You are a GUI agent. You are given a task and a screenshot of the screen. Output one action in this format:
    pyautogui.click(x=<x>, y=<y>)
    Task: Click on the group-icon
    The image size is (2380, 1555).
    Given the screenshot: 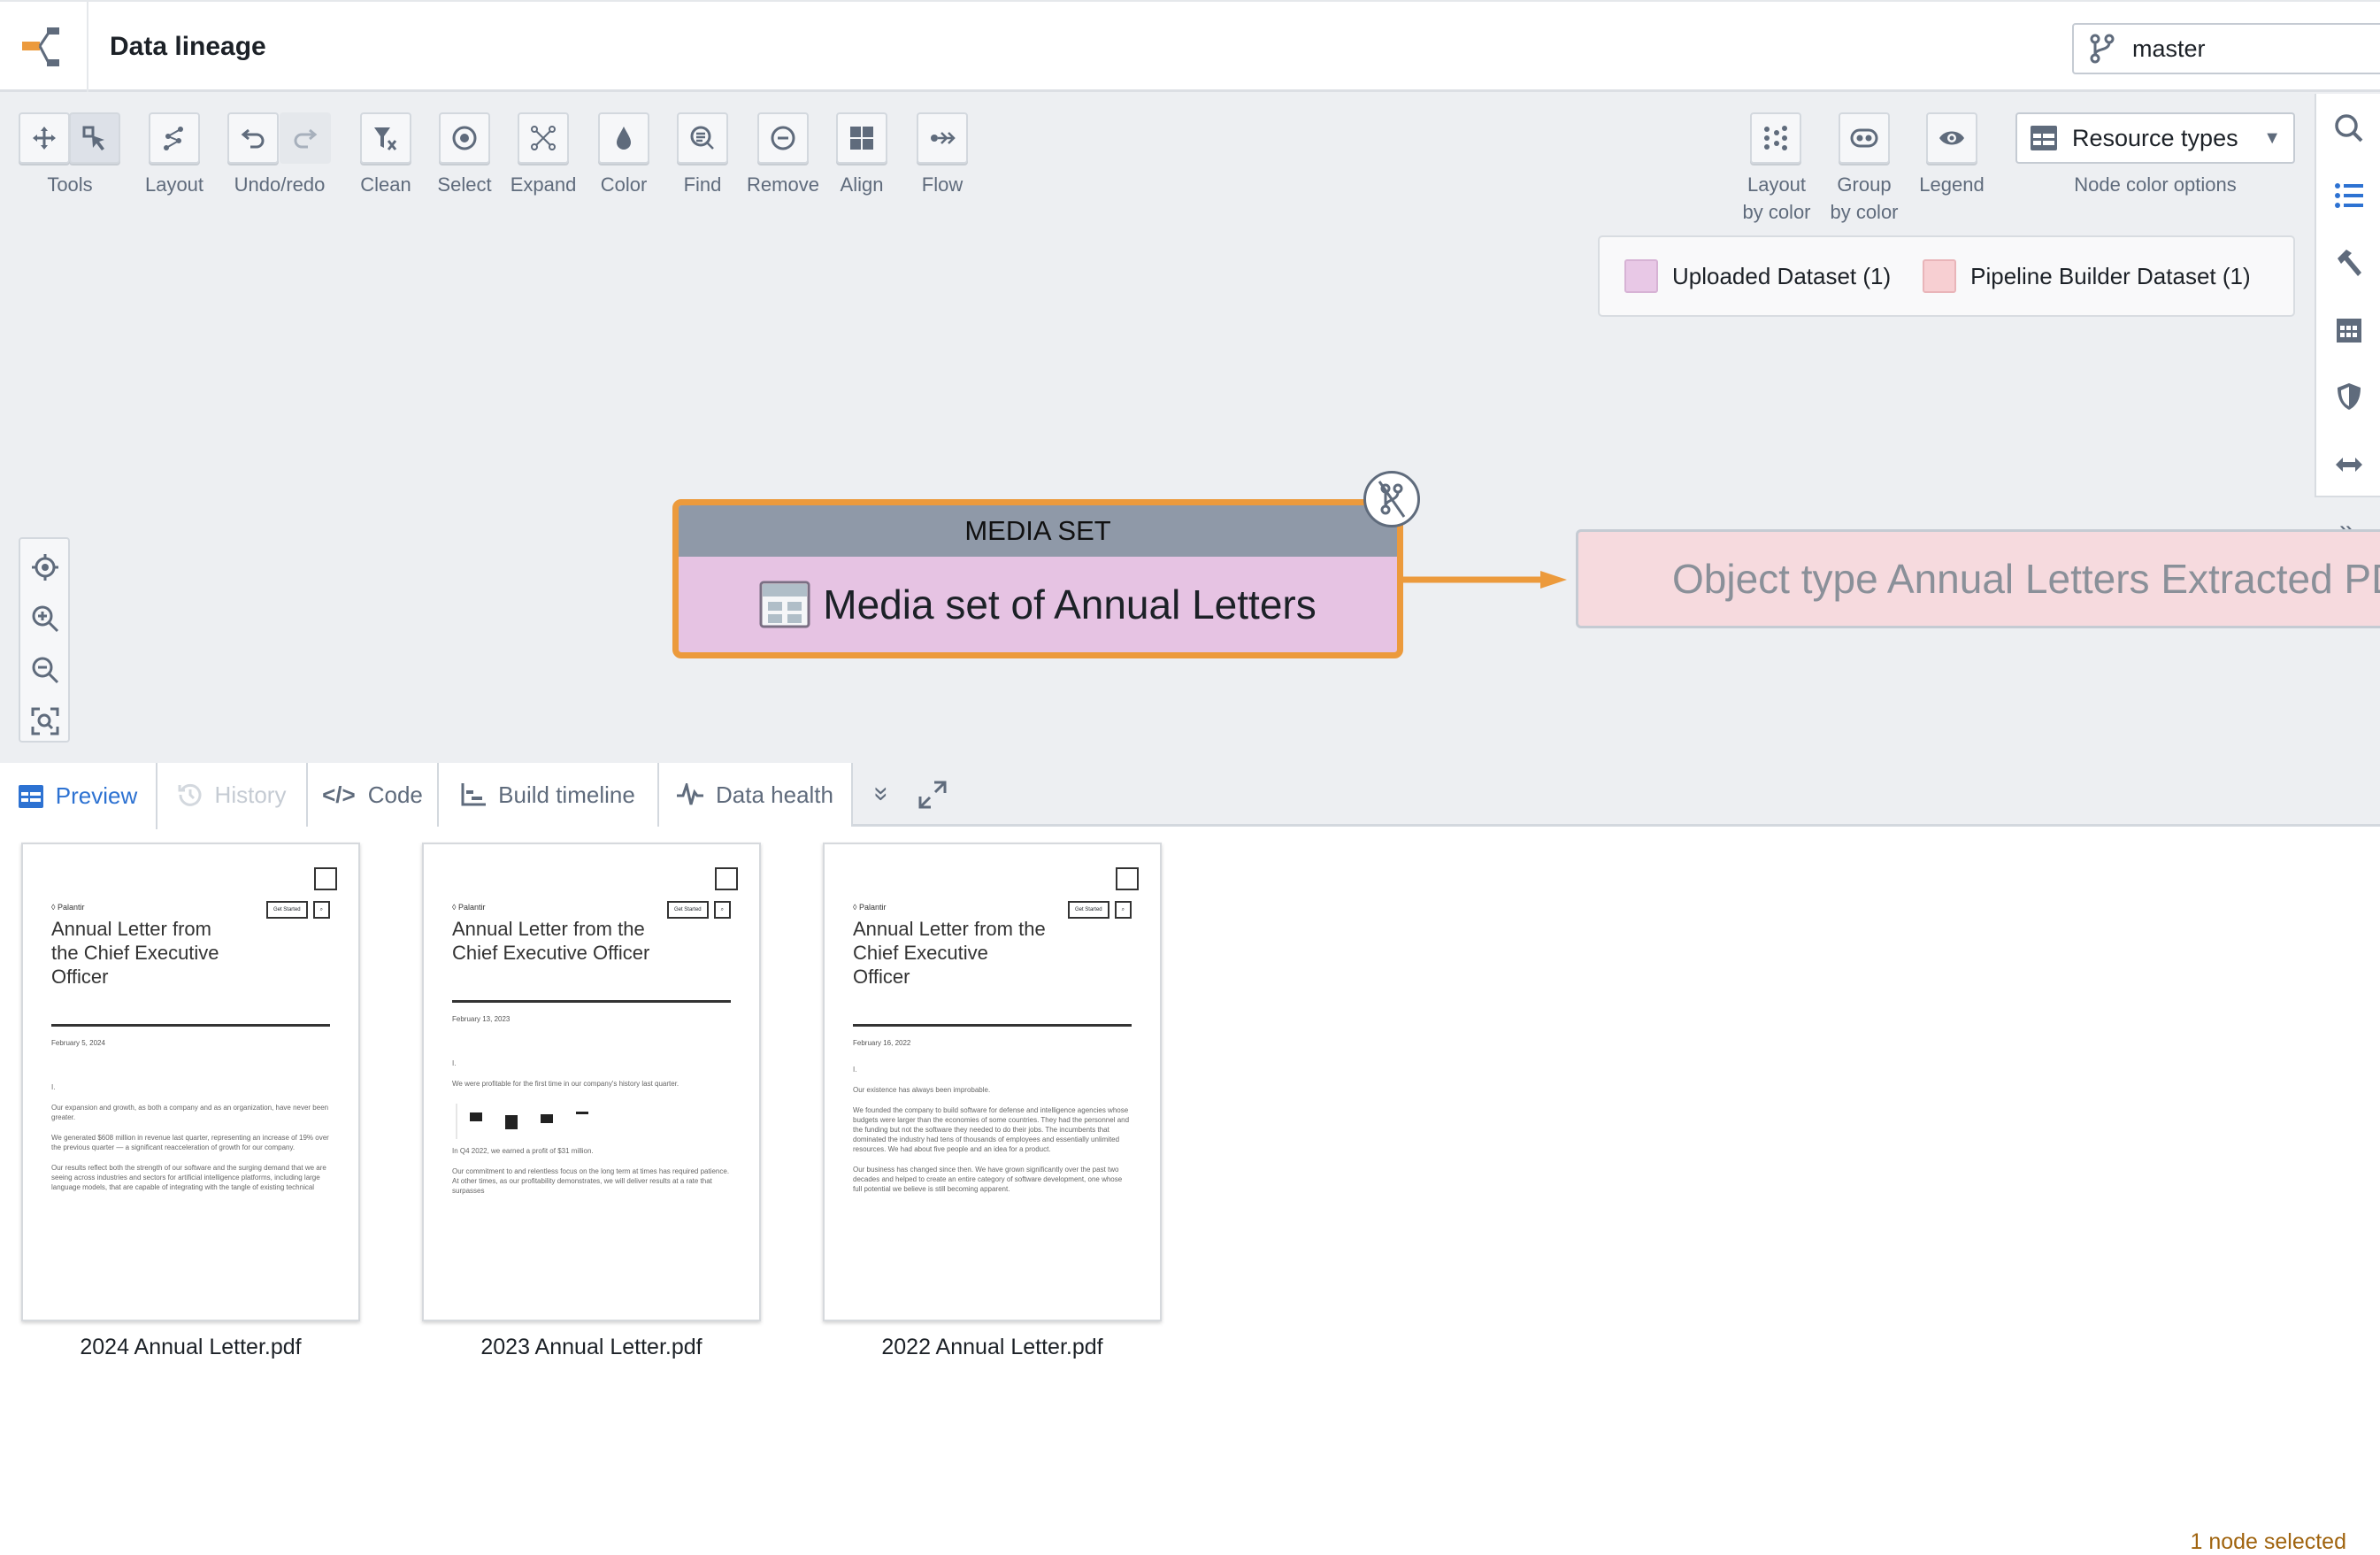 What is the action you would take?
    pyautogui.click(x=1864, y=138)
    